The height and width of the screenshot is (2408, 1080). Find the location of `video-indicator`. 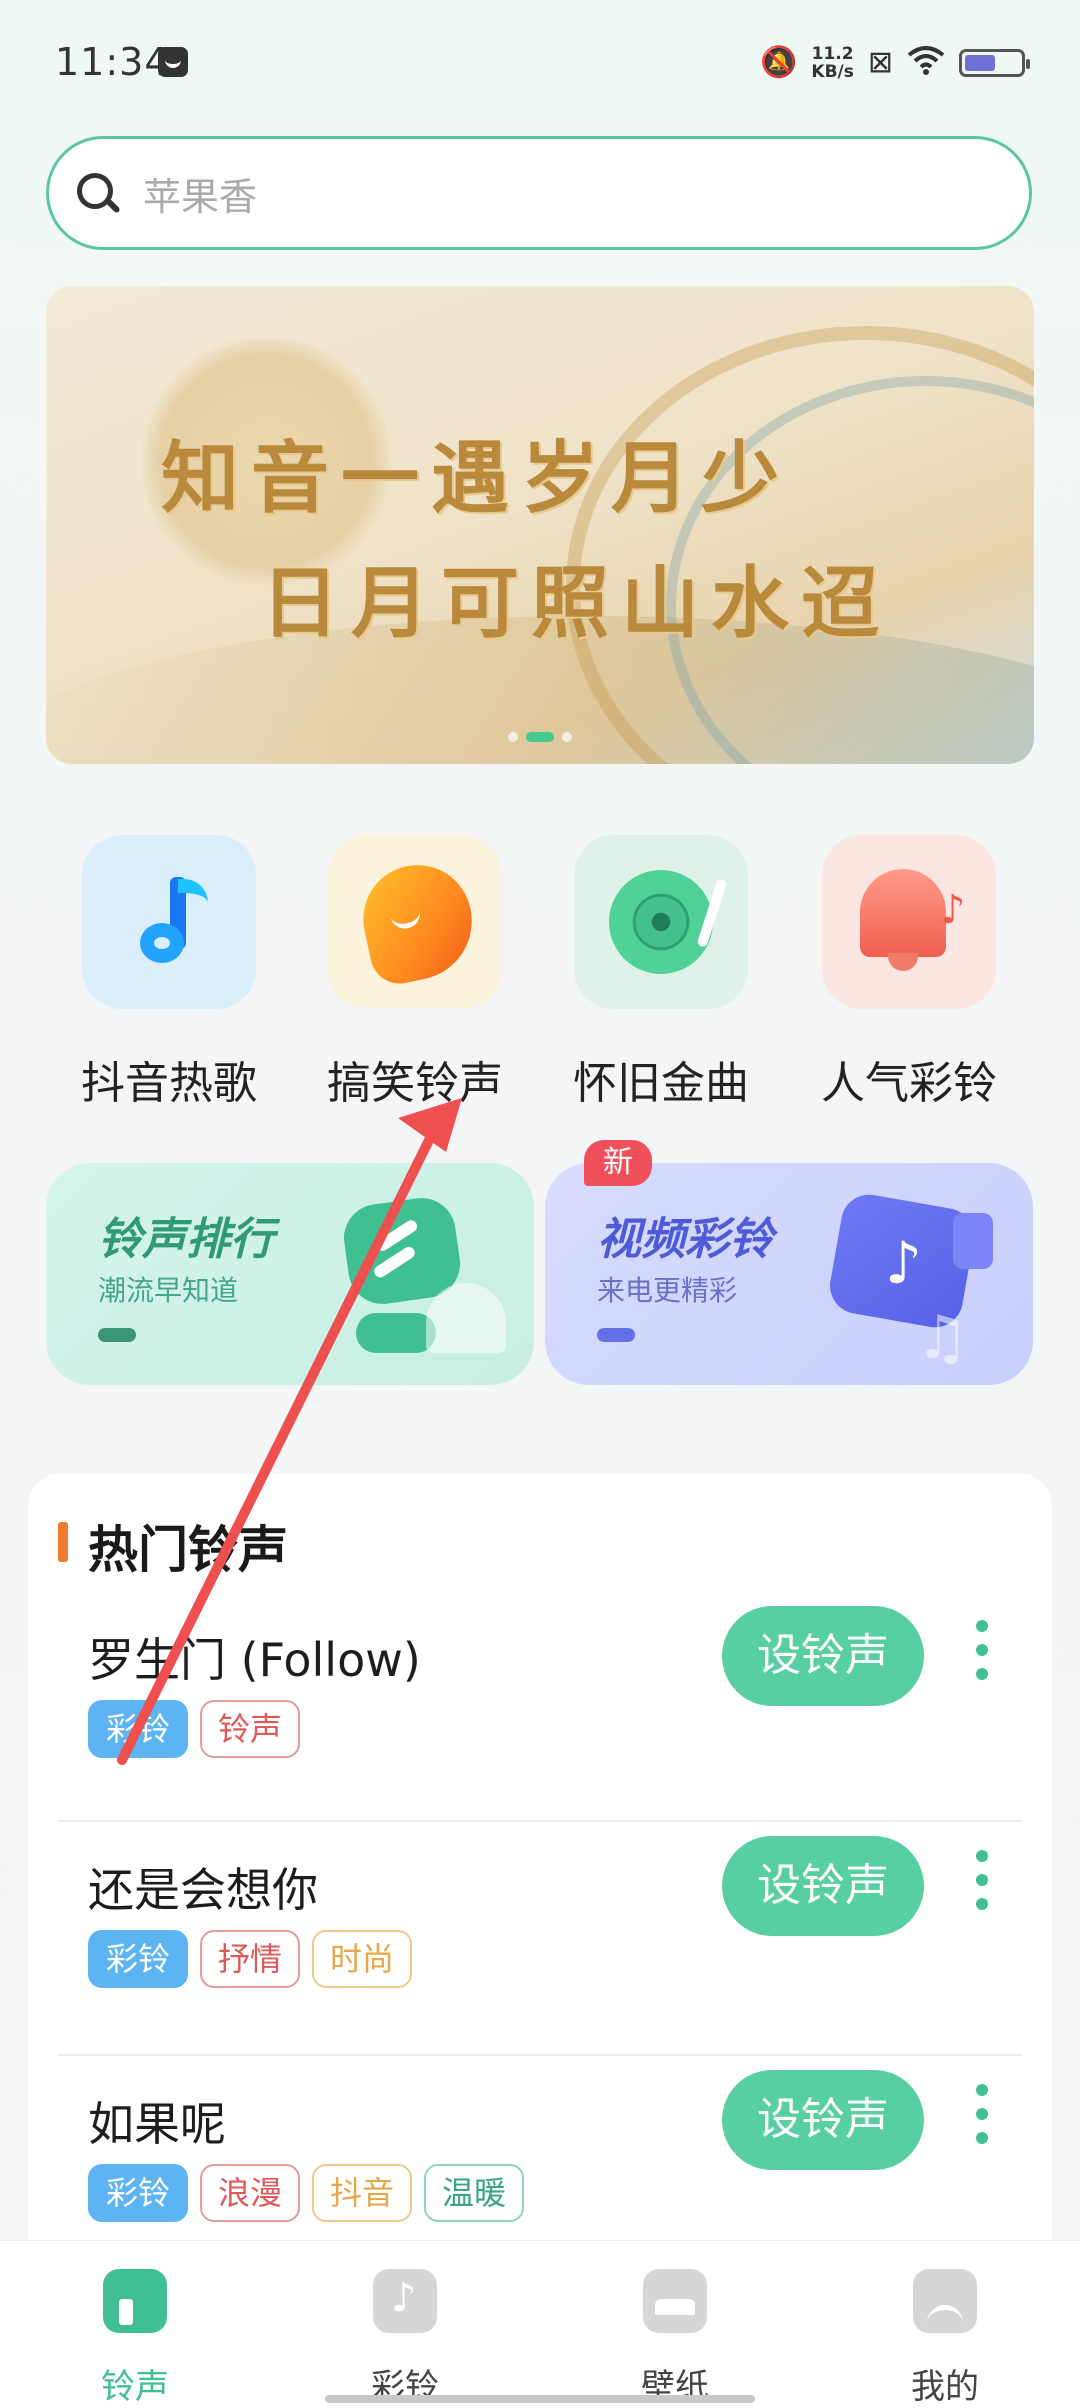

video-indicator is located at coordinates (616, 1335).